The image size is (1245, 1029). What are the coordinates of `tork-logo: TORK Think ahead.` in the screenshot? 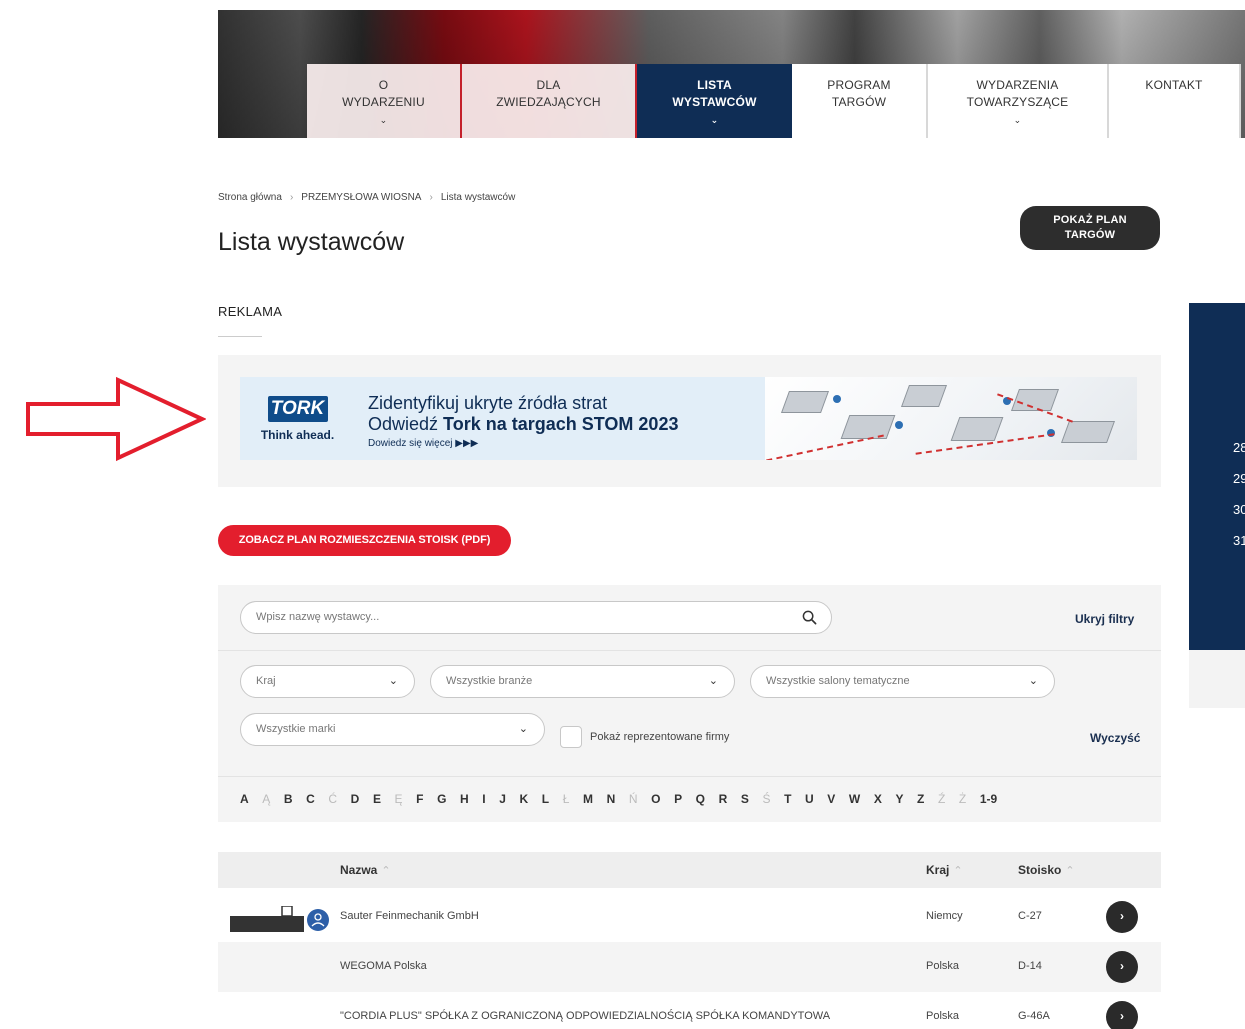 It's located at (297, 418).